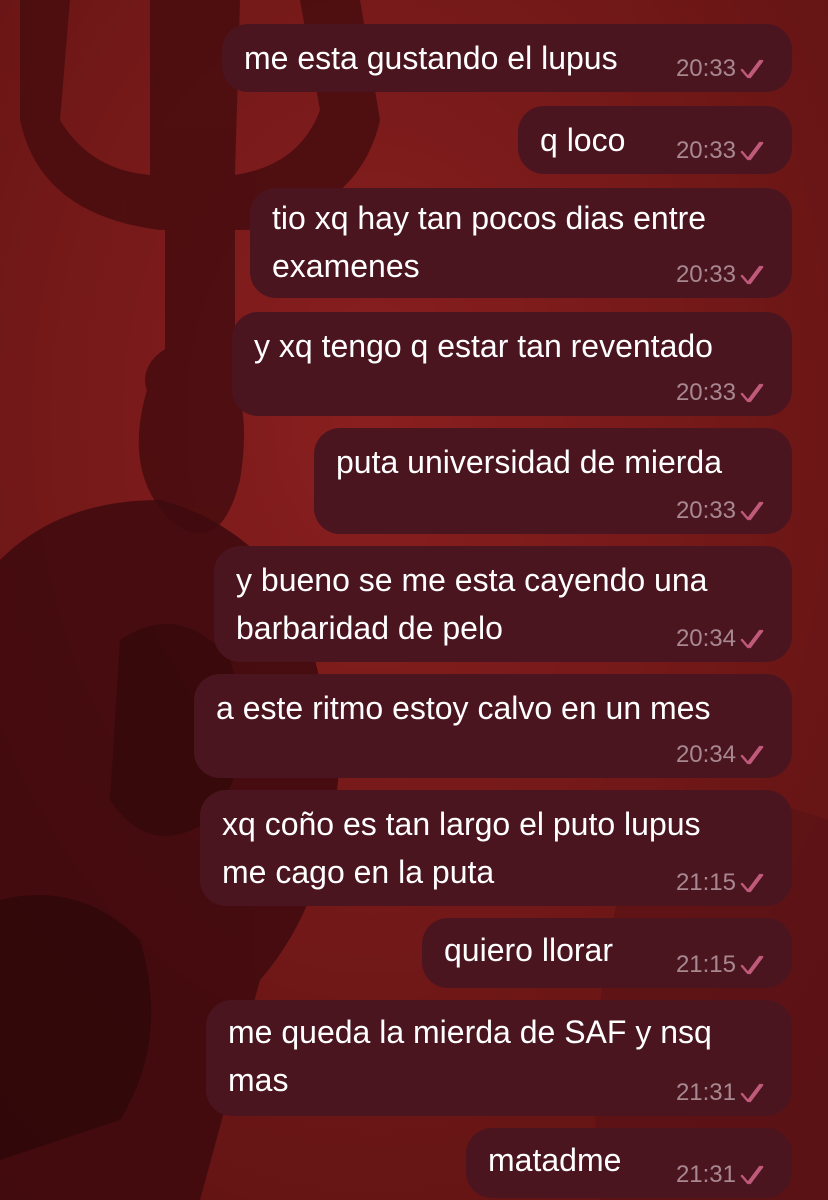  I want to click on message-text: matadme, so click(555, 1160).